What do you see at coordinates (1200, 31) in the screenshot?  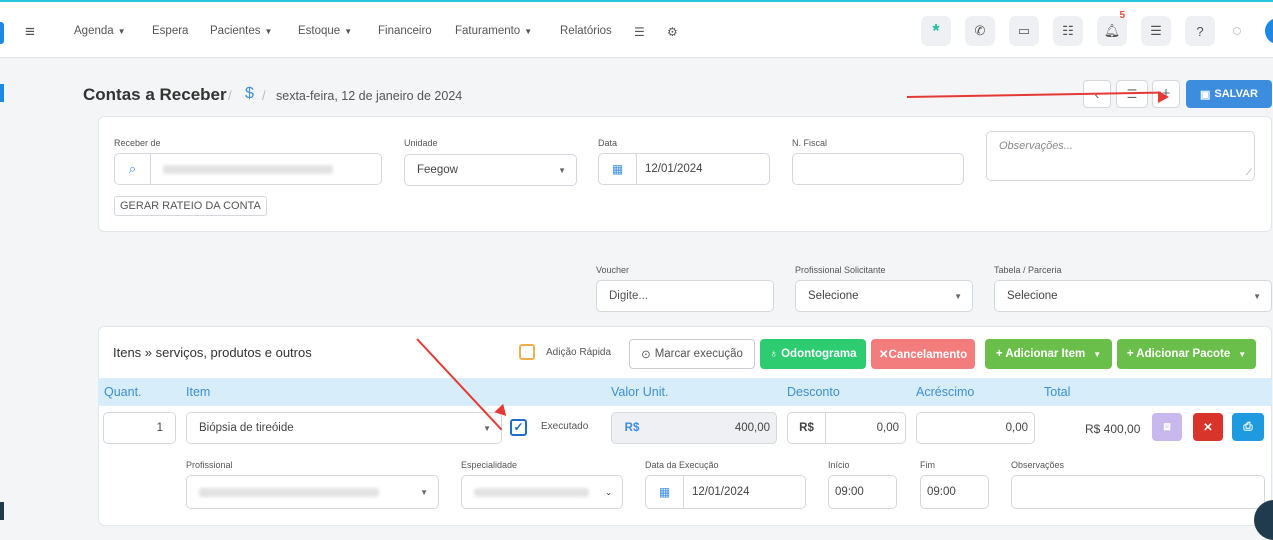 I see `help-icon: ?` at bounding box center [1200, 31].